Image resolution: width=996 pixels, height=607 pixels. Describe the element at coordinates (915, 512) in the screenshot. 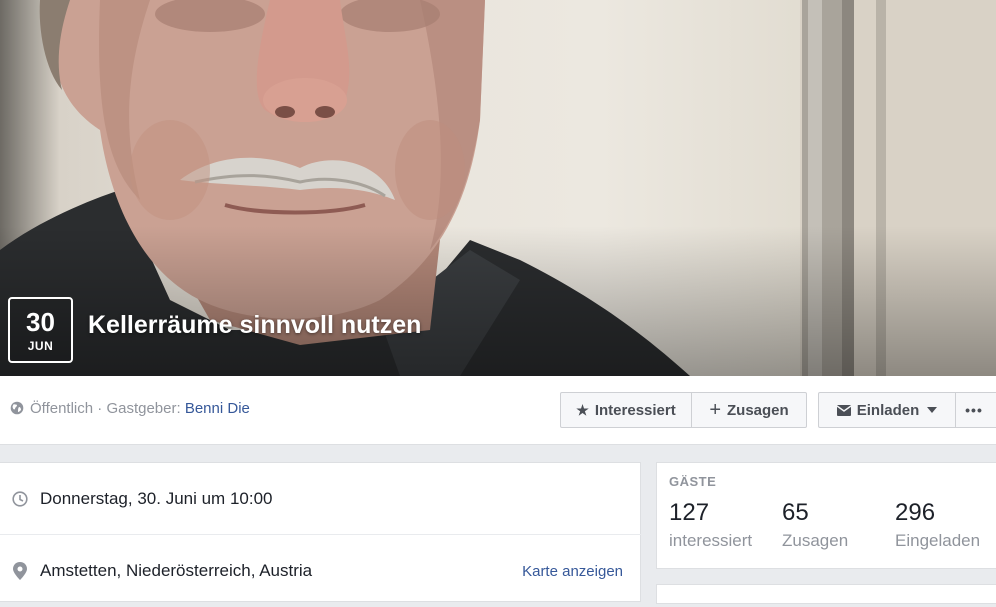

I see `invited-count: 296` at that location.